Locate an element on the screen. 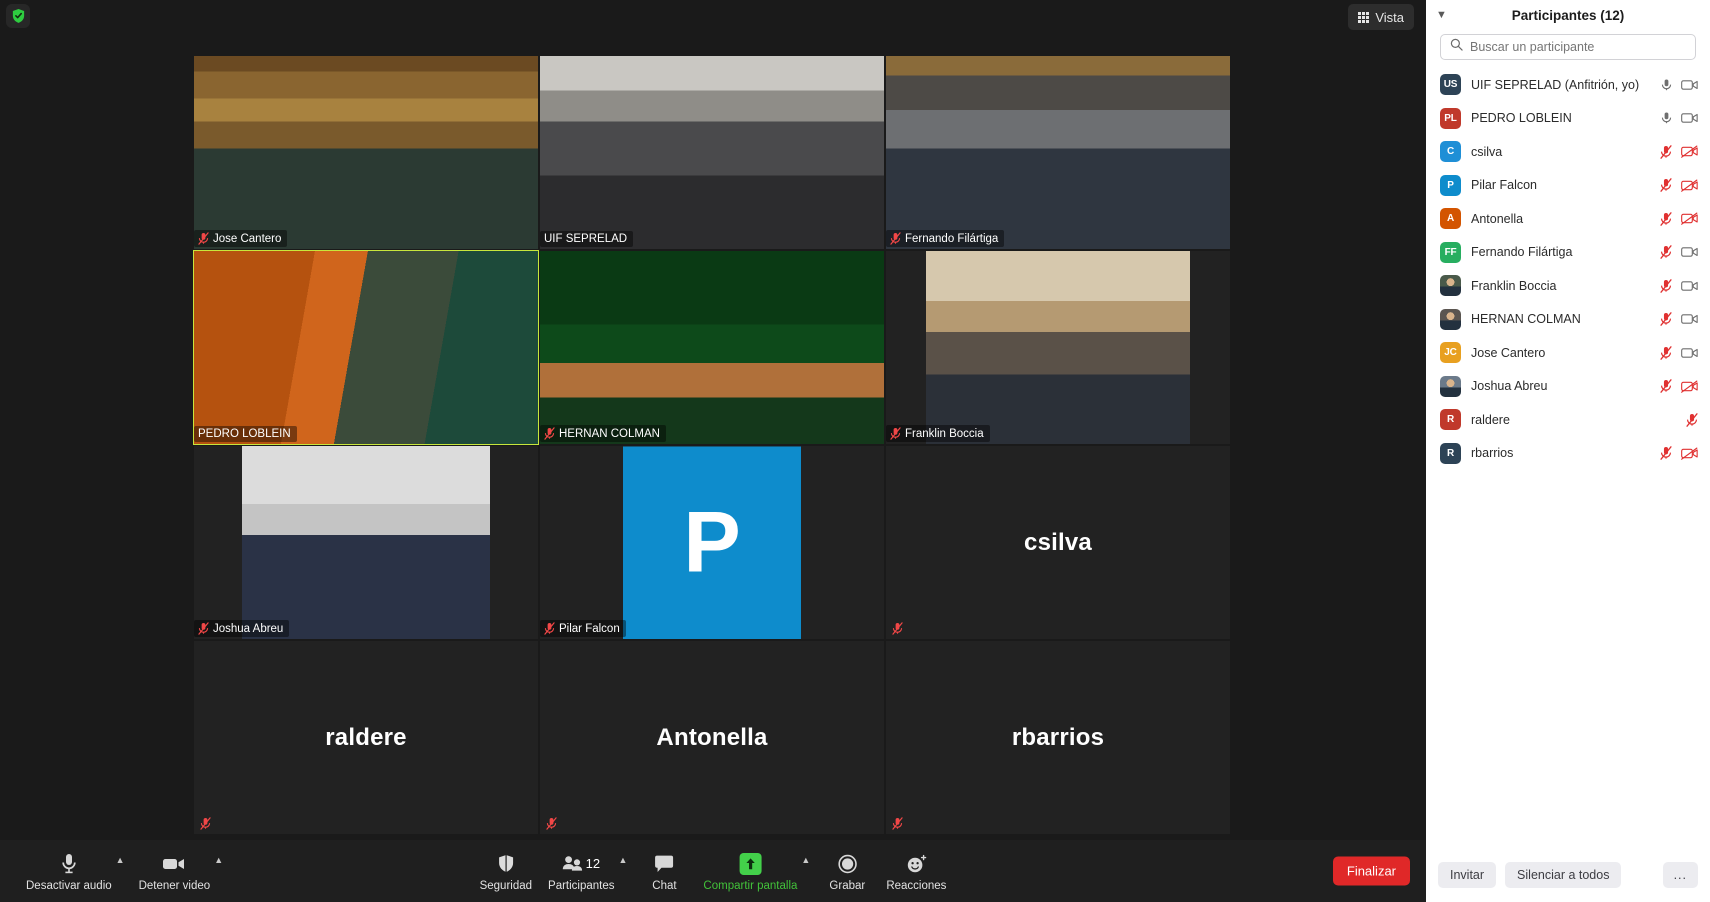 This screenshot has height=902, width=1710. participant-tile: HERNAN COLMAN is located at coordinates (712, 347).